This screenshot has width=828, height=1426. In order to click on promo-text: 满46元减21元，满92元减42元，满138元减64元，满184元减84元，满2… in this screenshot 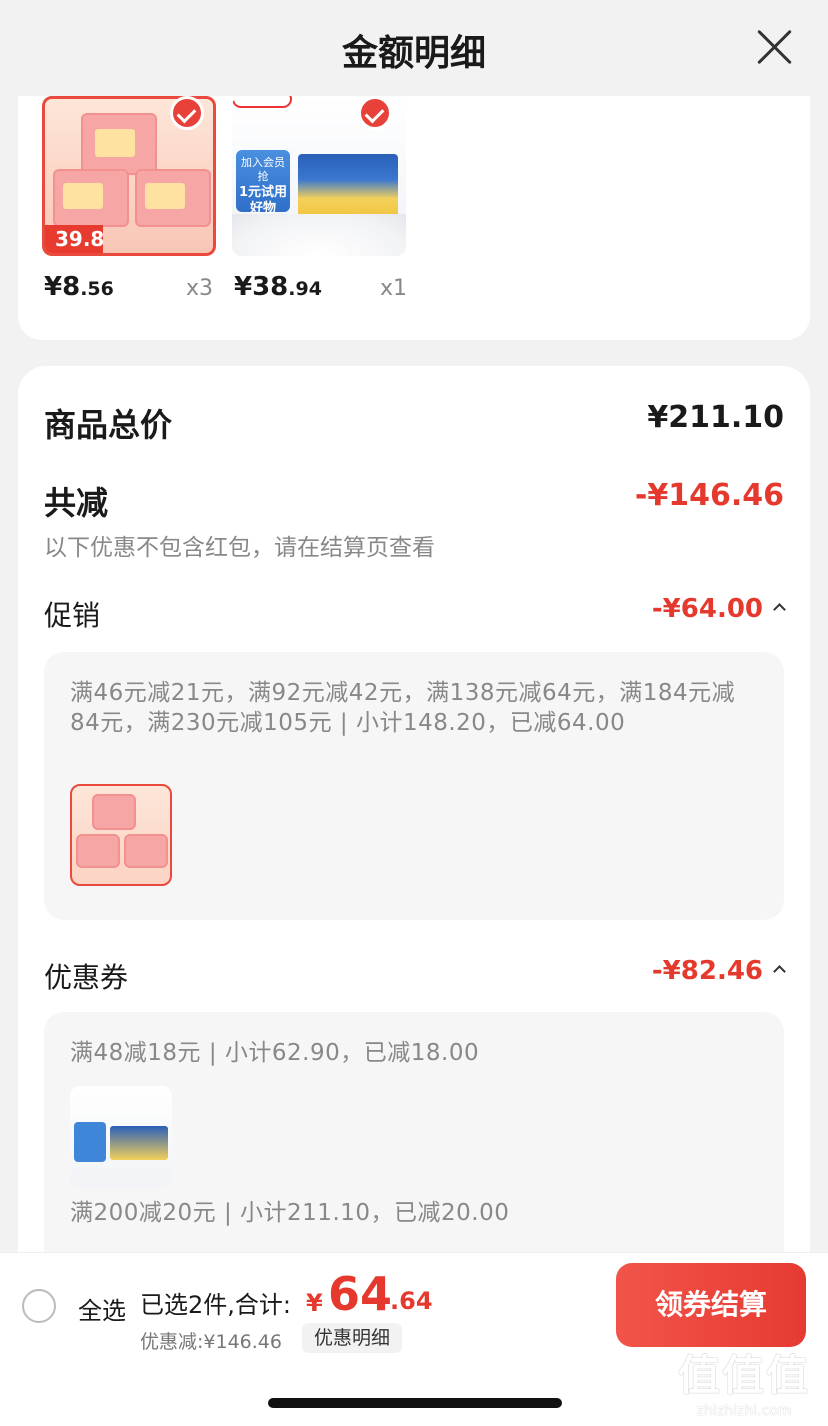, I will do `click(403, 708)`.